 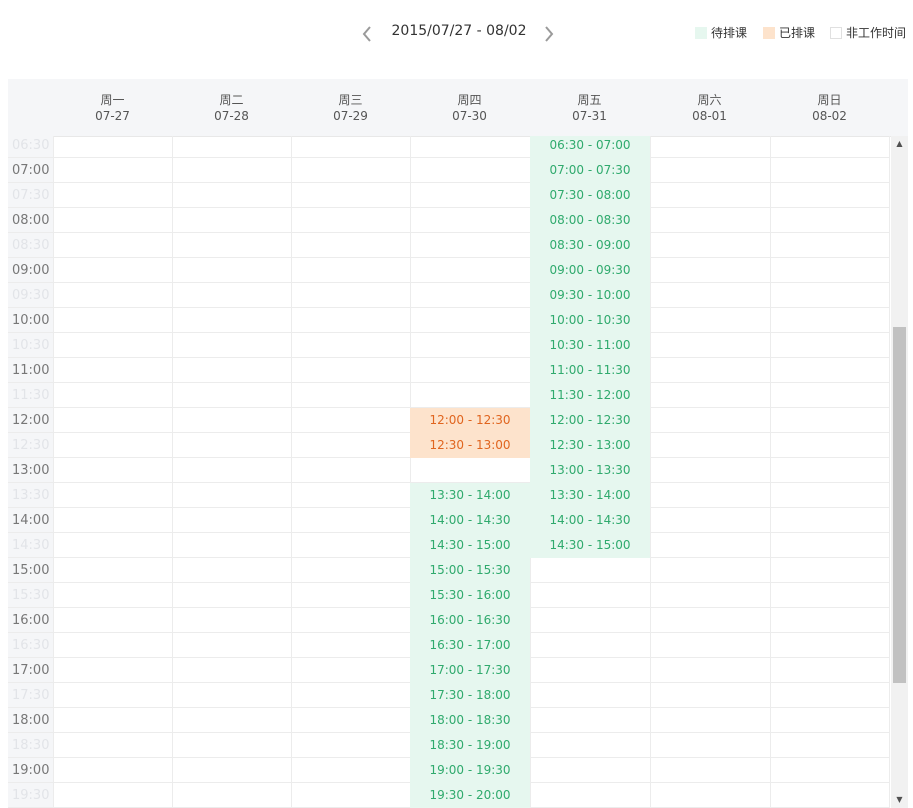 What do you see at coordinates (899, 800) in the screenshot?
I see `scroll-down-arrow-icon: ▼` at bounding box center [899, 800].